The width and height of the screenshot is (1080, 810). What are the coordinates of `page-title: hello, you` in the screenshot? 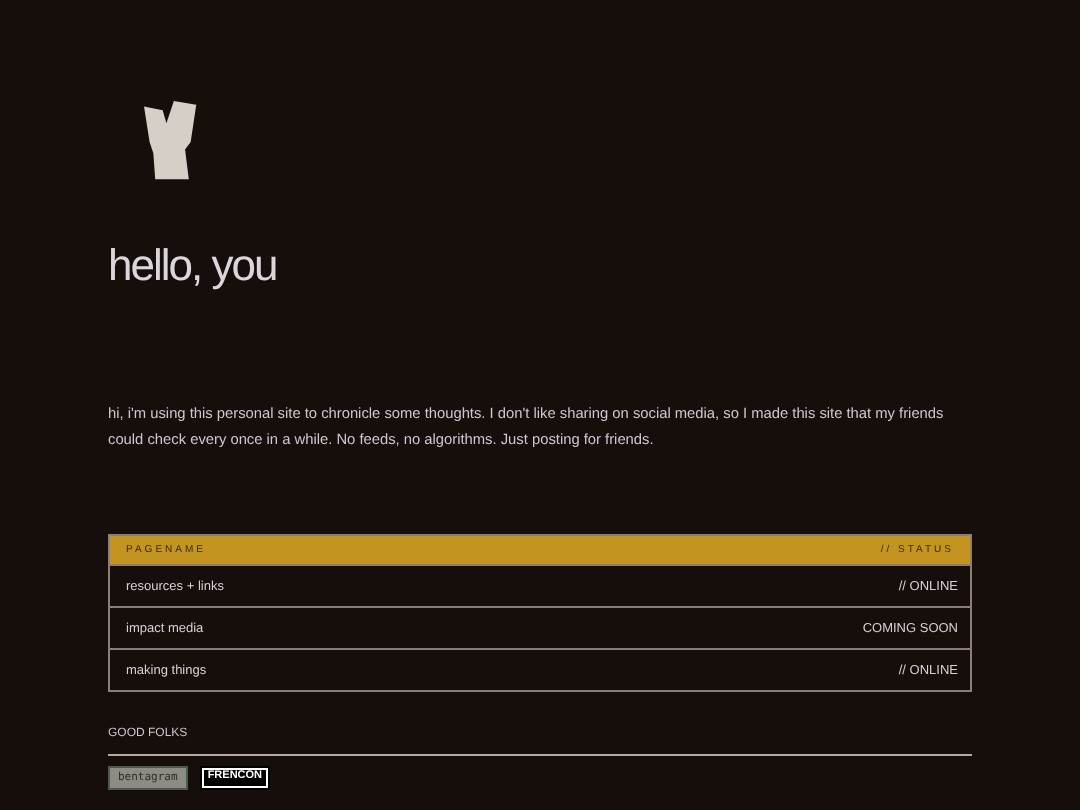 It's located at (193, 266).